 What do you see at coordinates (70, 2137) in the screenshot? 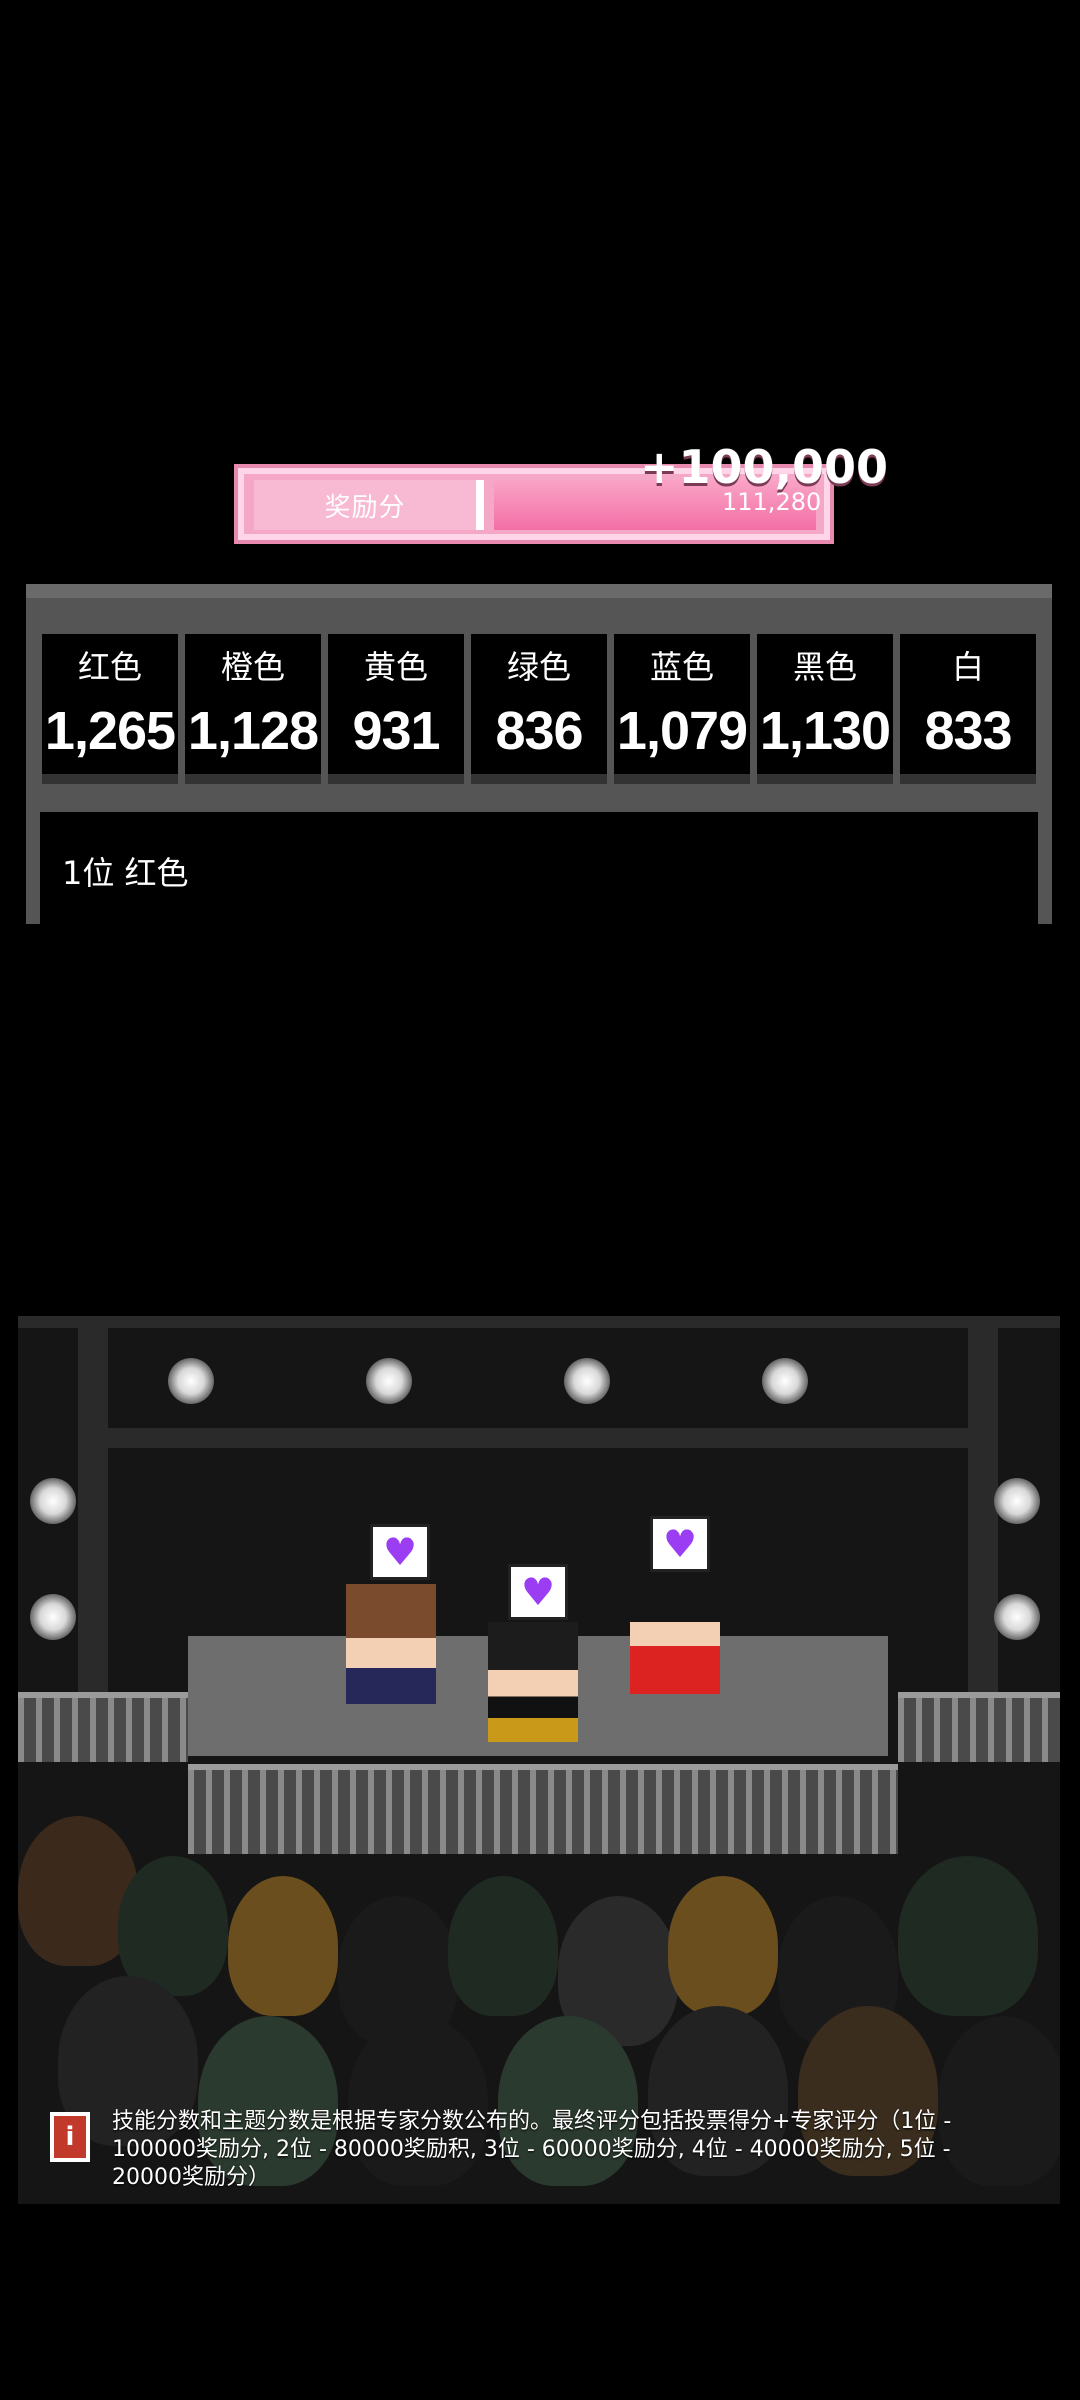
I see `info-icon: i` at bounding box center [70, 2137].